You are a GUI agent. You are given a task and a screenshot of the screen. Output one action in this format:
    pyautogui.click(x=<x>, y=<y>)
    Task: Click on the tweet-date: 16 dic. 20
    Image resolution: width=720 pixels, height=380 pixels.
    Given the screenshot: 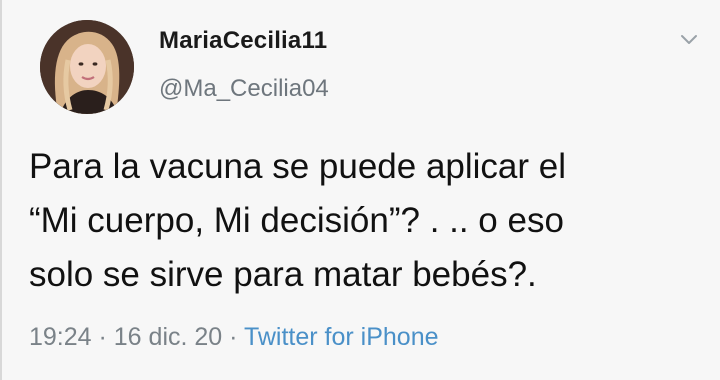 What is the action you would take?
    pyautogui.click(x=168, y=337)
    